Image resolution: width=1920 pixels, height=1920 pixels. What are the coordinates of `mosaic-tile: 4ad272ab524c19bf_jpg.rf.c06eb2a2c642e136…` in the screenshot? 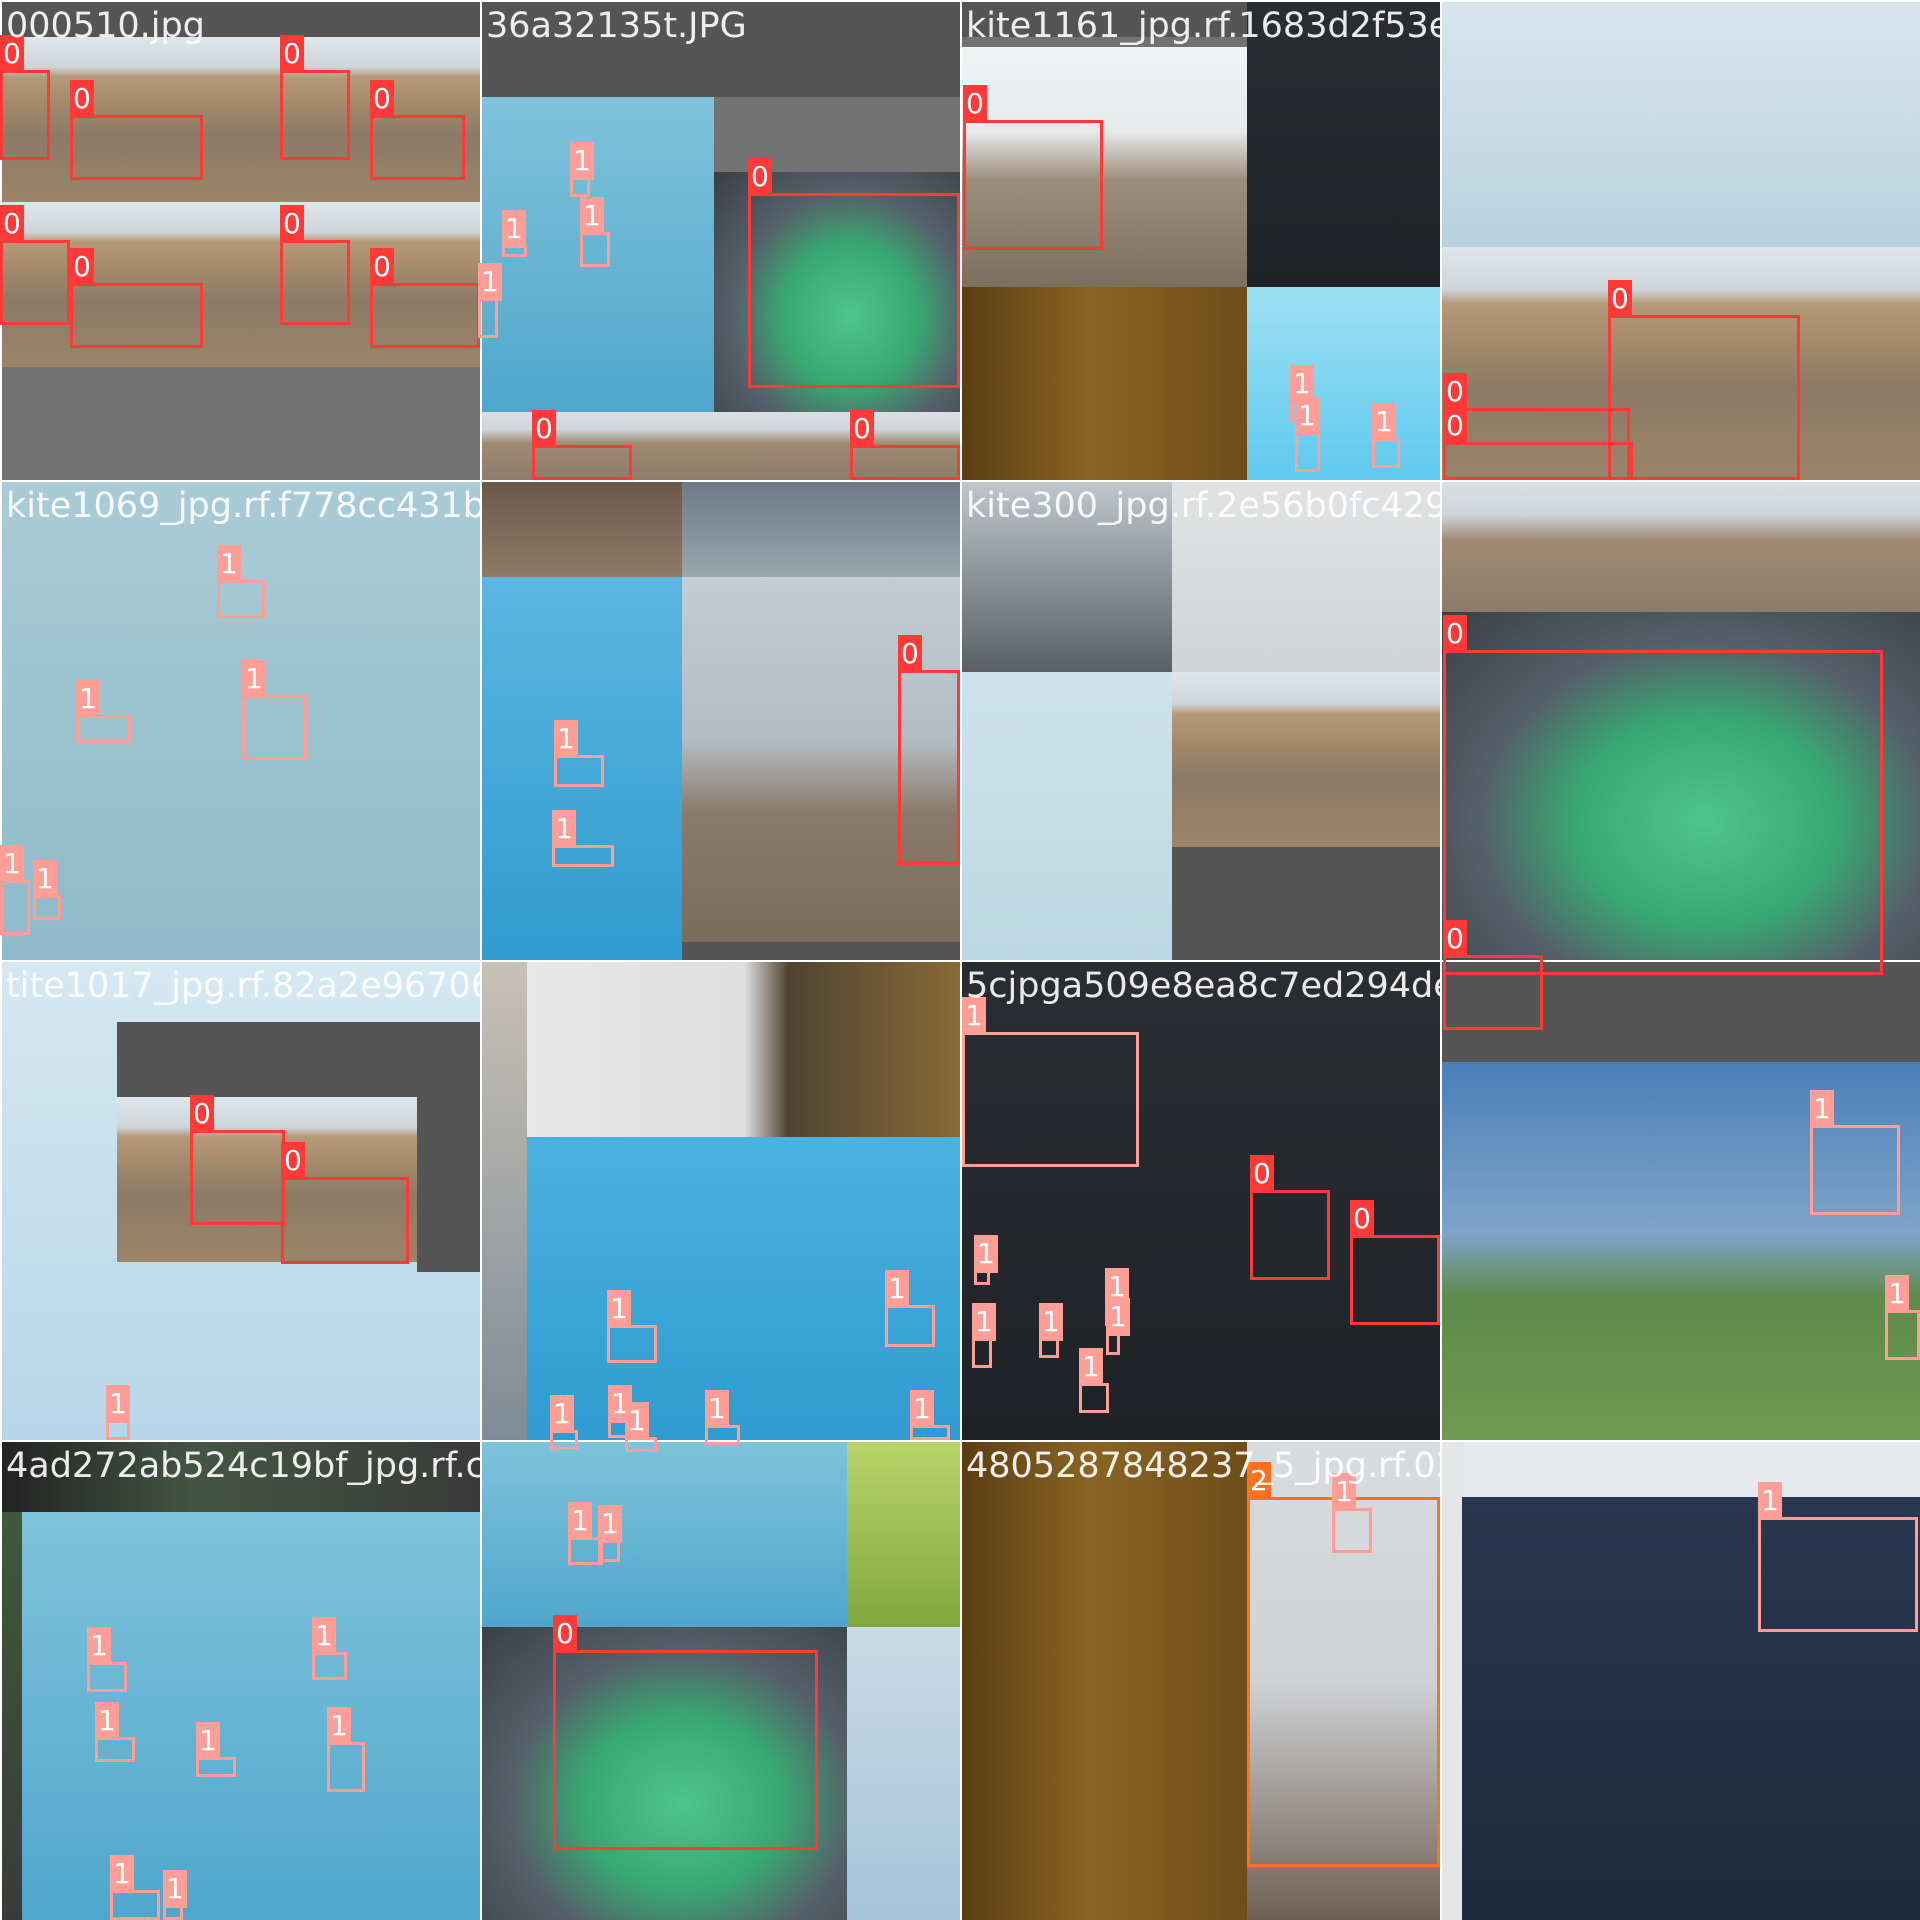 It's located at (241, 1681).